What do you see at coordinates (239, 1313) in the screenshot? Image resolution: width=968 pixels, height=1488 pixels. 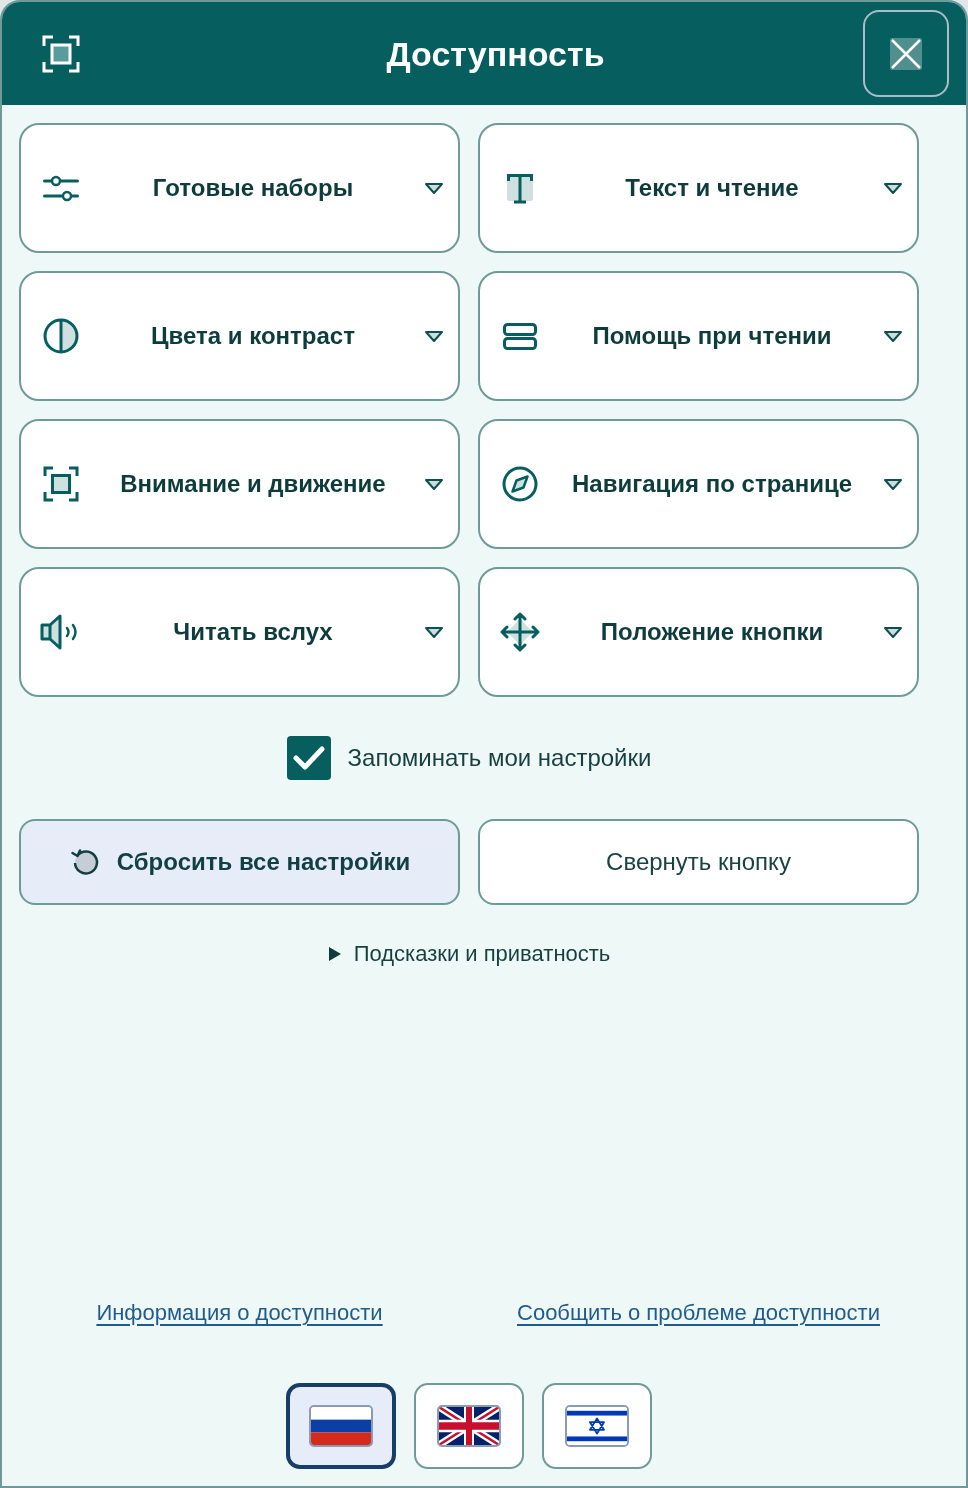 I see `footer-link: Информация о доступности` at bounding box center [239, 1313].